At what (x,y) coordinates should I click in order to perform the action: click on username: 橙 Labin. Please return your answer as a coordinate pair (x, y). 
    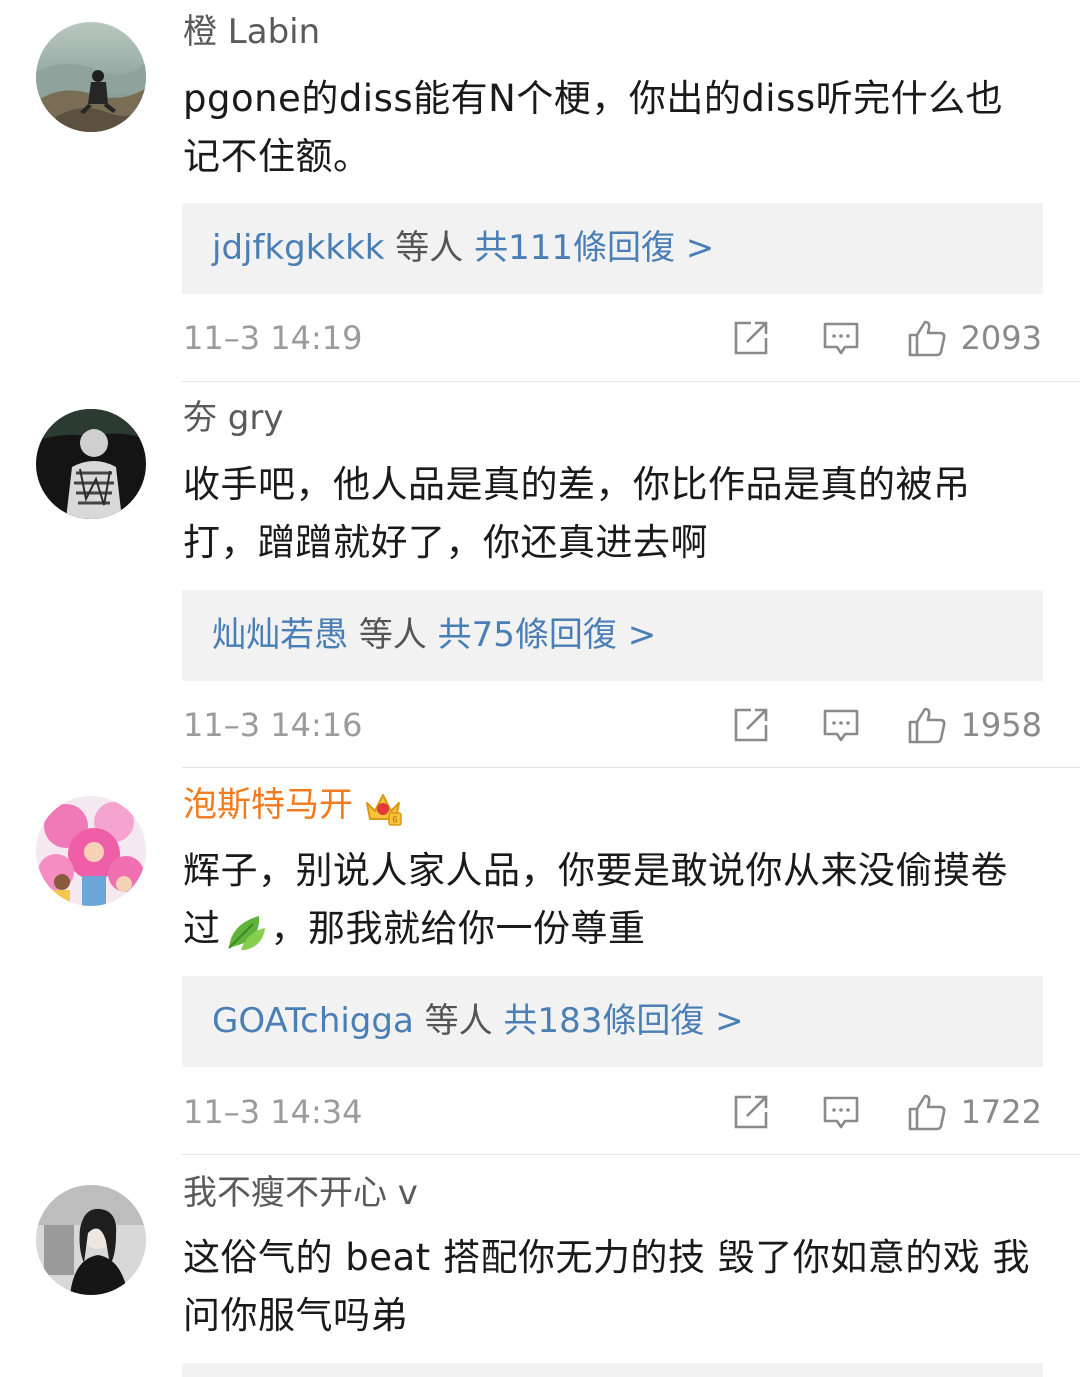
    Looking at the image, I should click on (251, 32).